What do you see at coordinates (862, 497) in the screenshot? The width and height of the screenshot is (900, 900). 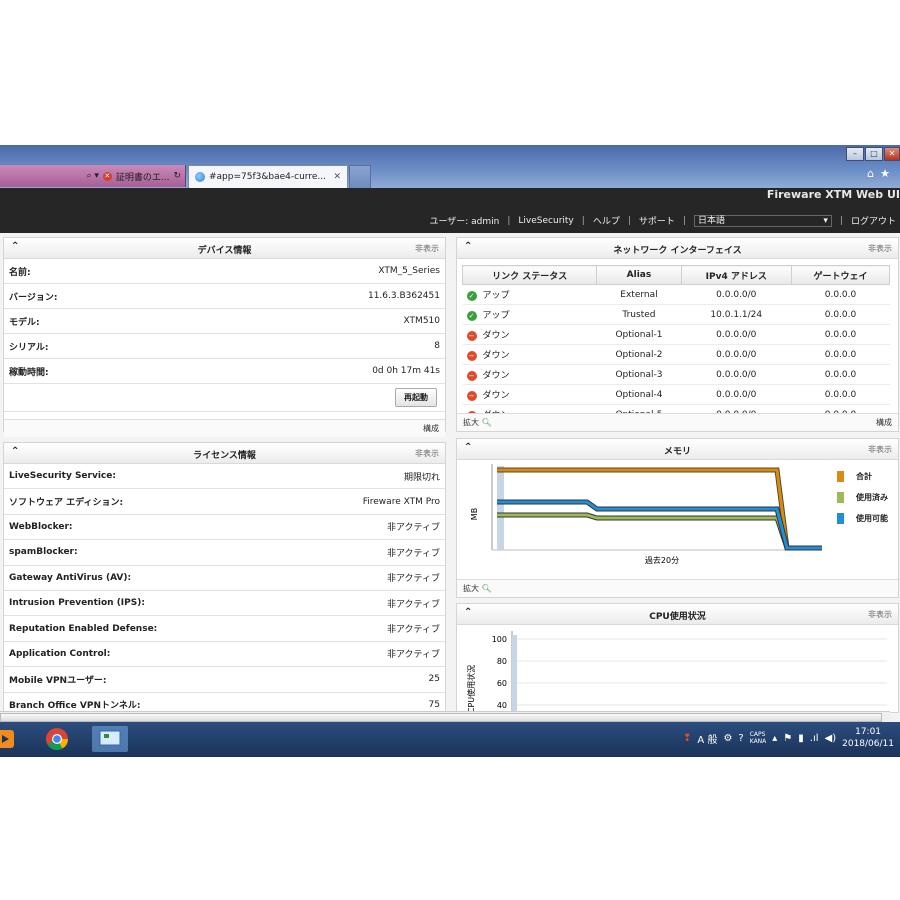 I see `memory-legend: 合計 使用済み 使用可能` at bounding box center [862, 497].